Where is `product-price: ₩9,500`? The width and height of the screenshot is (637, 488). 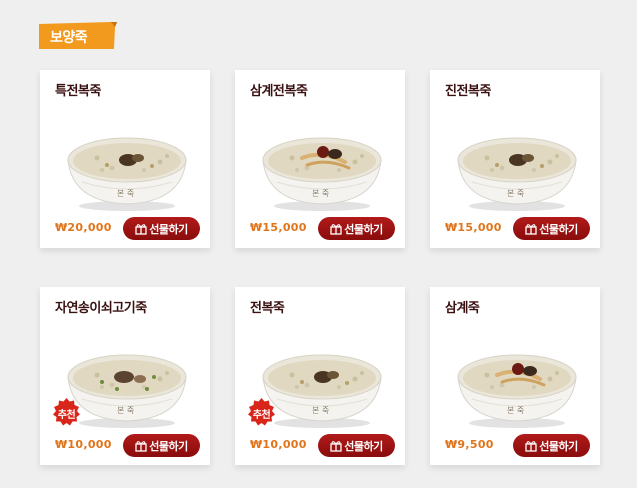
product-price: ₩9,500 is located at coordinates (469, 444).